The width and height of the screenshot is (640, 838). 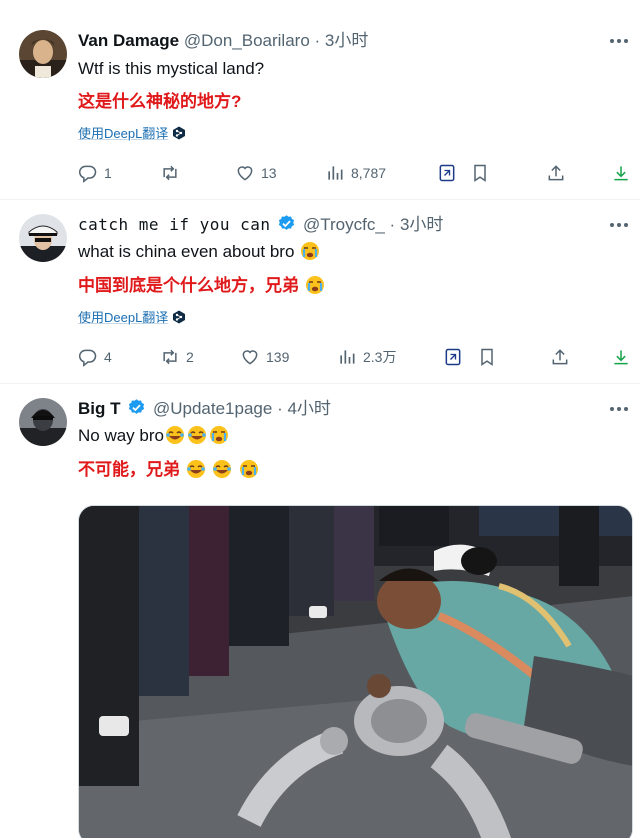 I want to click on tweet-translation: 这是什么神秘的地方?, so click(x=160, y=101).